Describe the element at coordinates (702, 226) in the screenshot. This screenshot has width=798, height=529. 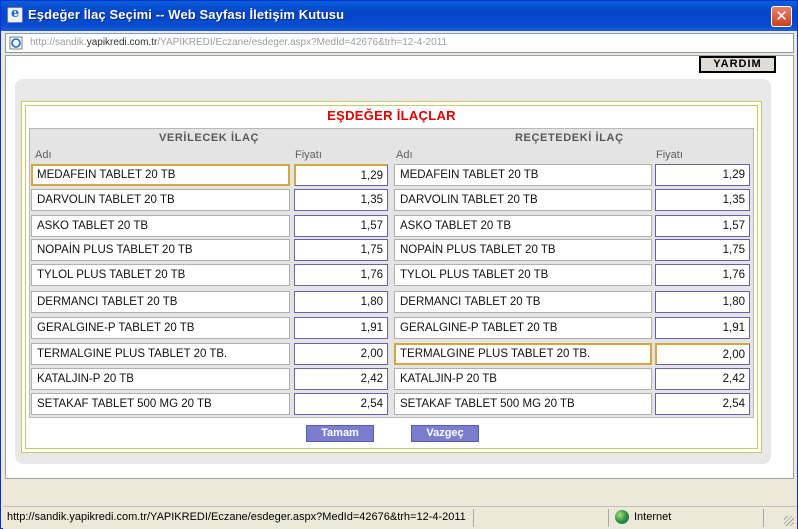
I see `right-medicine-price-field: 1,57` at that location.